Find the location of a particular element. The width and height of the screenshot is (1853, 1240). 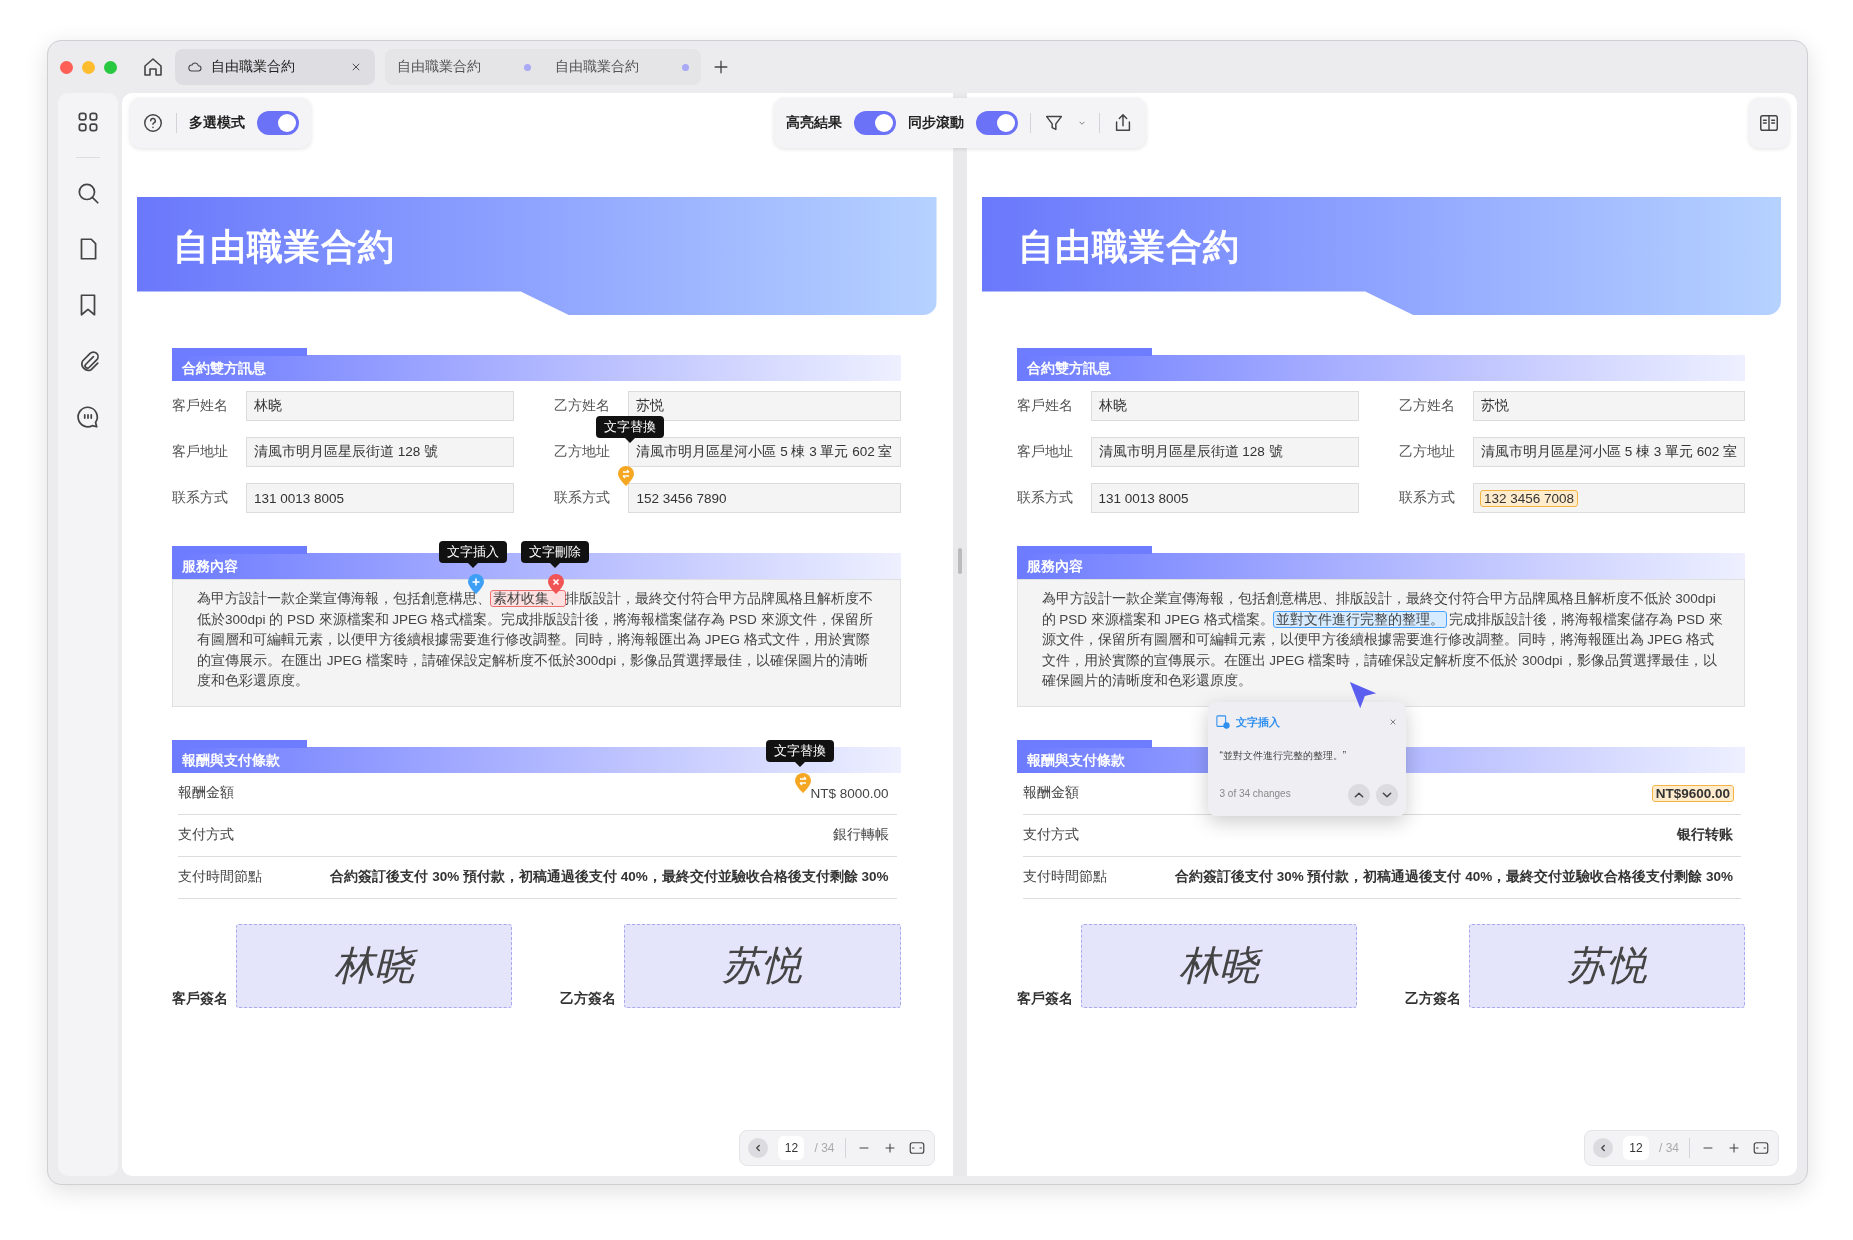

payment-value: 银行转账 is located at coordinates (1705, 834).